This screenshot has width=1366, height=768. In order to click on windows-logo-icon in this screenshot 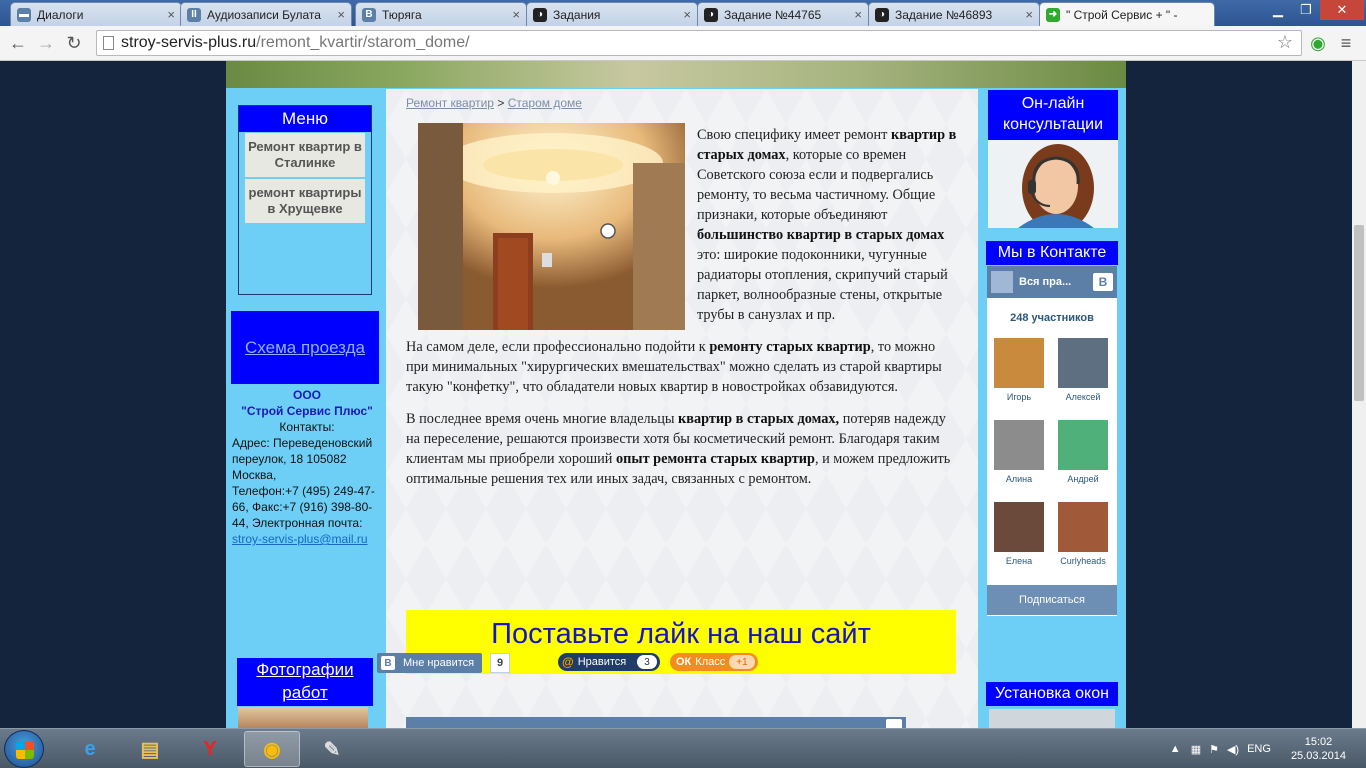, I will do `click(25, 750)`.